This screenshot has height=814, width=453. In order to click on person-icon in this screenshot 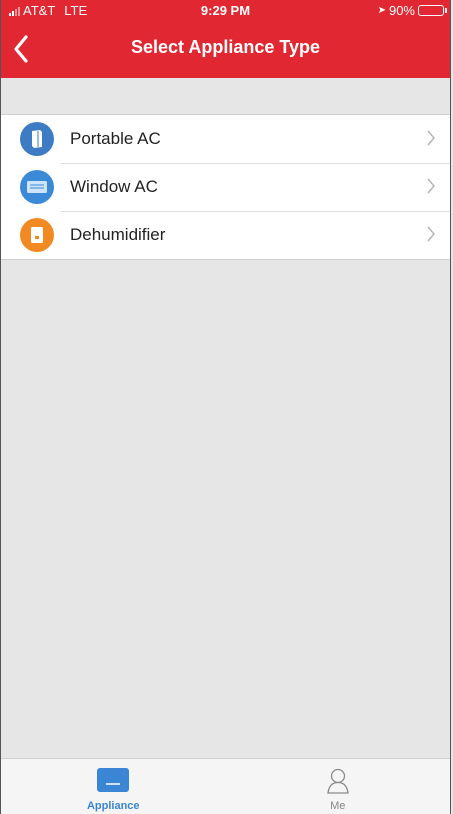, I will do `click(338, 781)`.